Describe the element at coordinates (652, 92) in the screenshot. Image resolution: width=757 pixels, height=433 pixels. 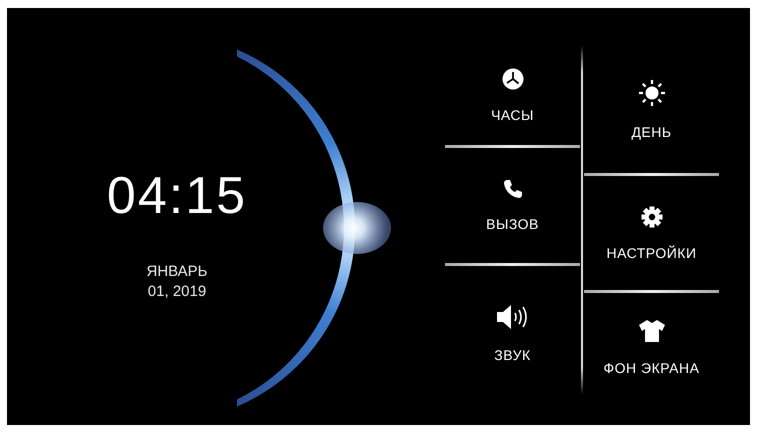
I see `sun-icon` at that location.